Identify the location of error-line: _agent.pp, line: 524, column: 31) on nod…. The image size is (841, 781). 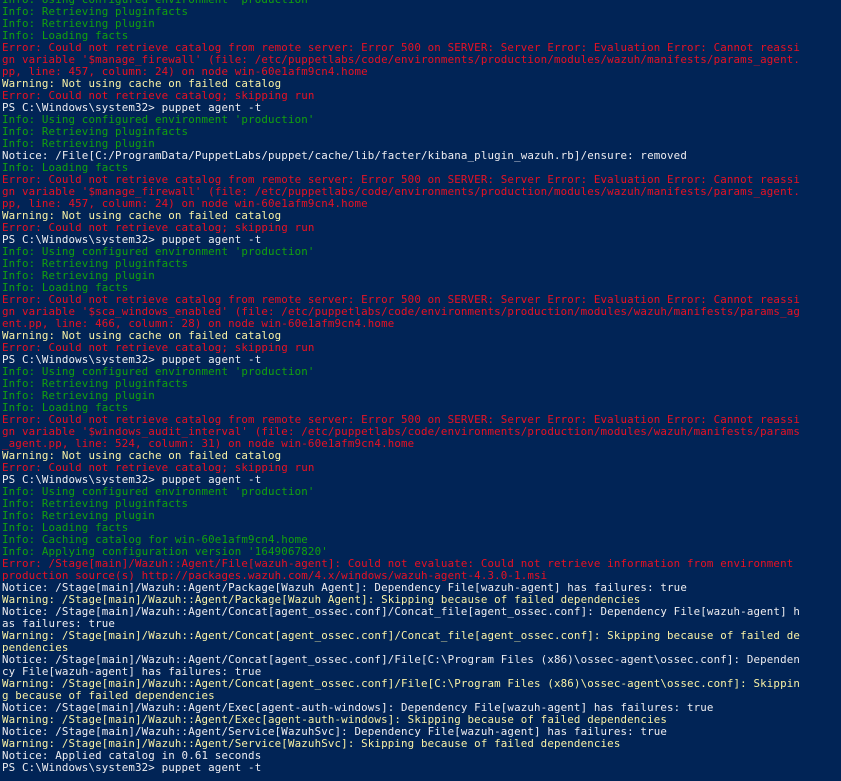
(208, 444).